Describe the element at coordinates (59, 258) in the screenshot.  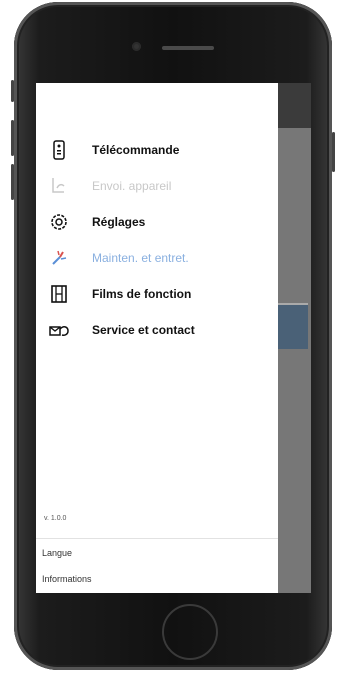
I see `maintenance-icon` at that location.